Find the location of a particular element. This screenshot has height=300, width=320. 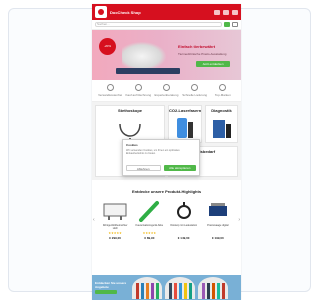

usp-item: Top-Marken is located at coordinates (223, 90).